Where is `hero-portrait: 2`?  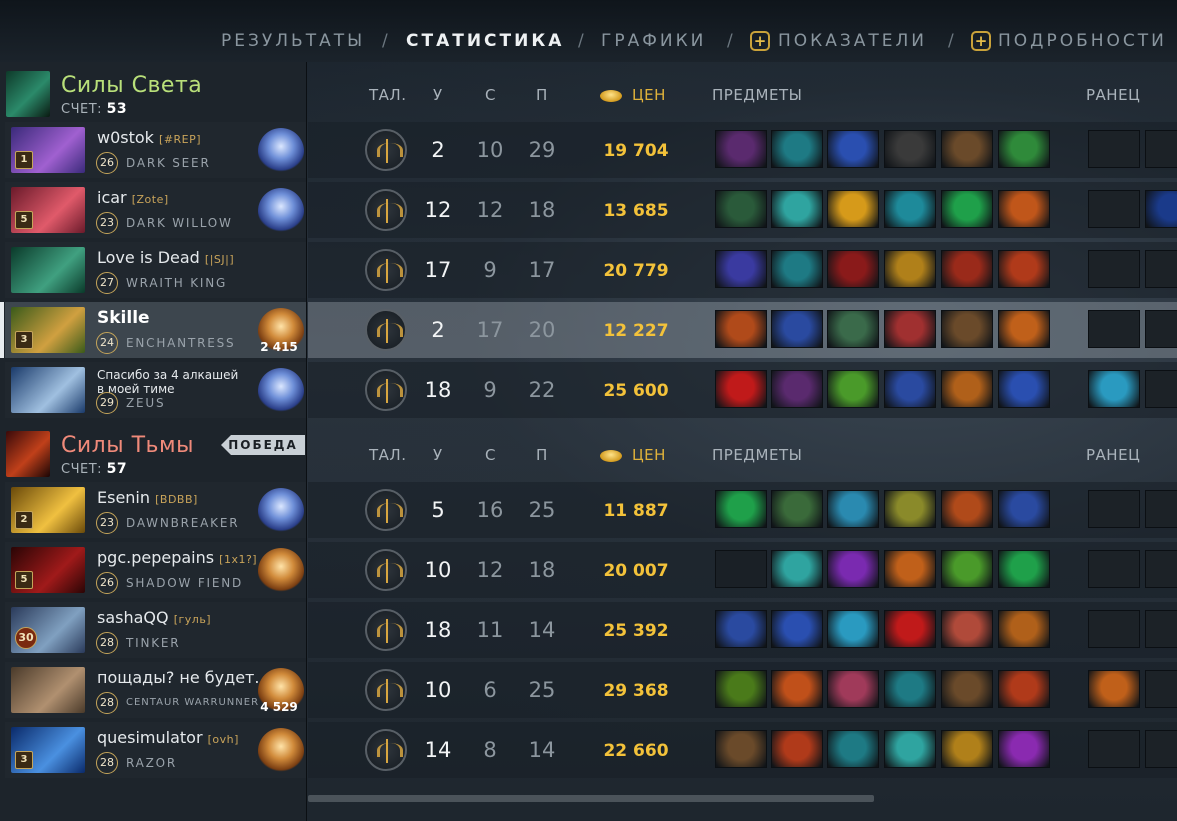 hero-portrait: 2 is located at coordinates (48, 510).